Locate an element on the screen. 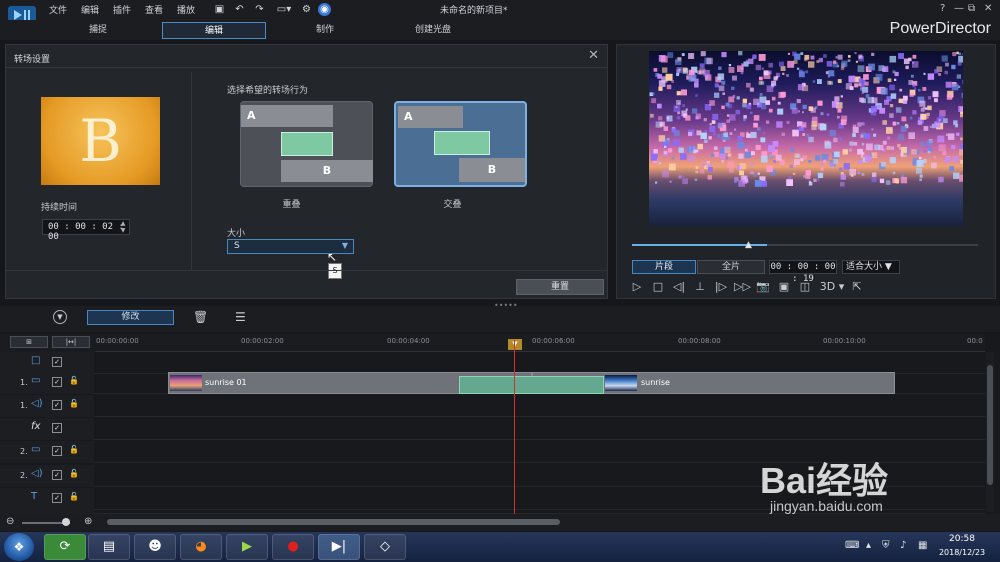 The image size is (1000, 562). zoom-in-icon: ⊕ is located at coordinates (88, 521).